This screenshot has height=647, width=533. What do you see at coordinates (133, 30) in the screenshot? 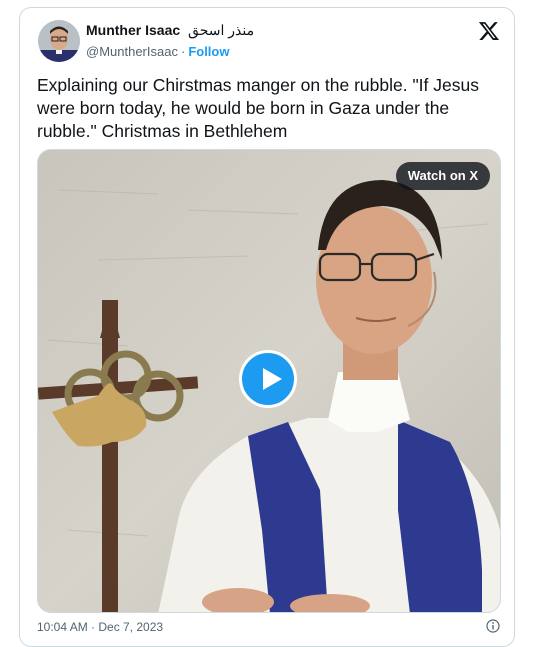
I see `author-name-latin: Munther Isaac` at bounding box center [133, 30].